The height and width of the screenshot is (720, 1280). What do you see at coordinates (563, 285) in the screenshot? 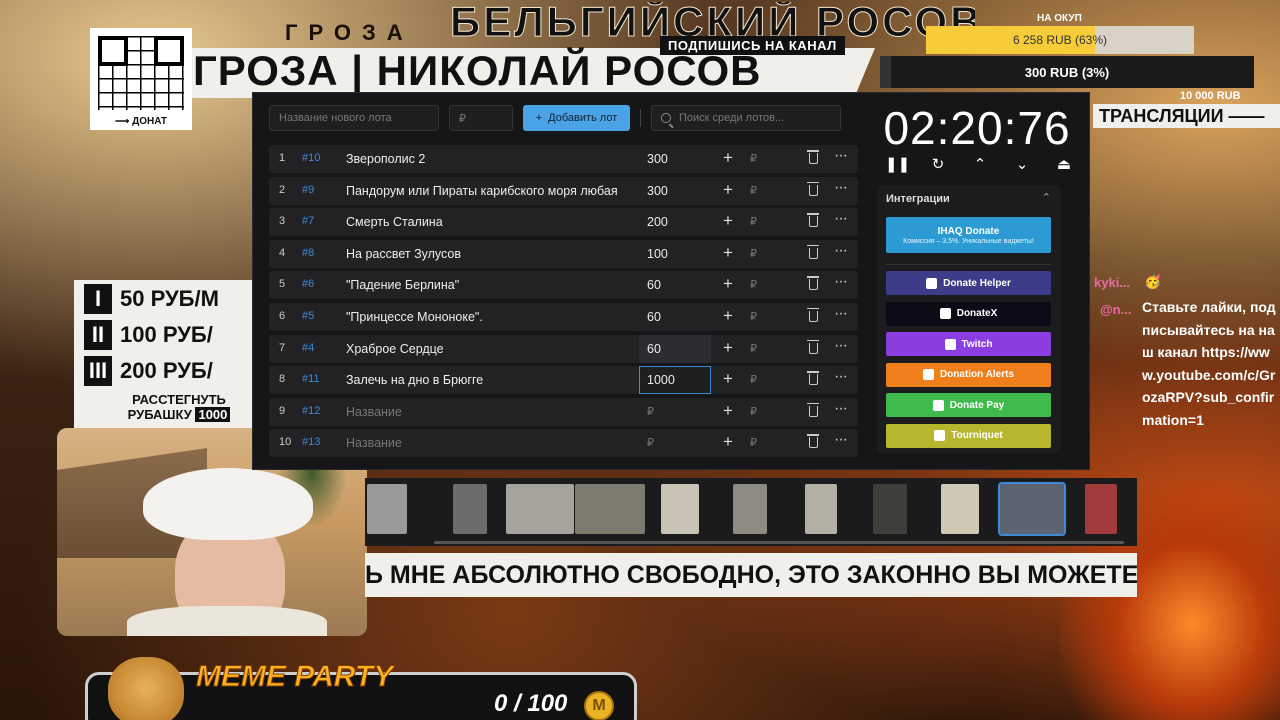
I see `lot-row: 5 #6 "Падение Берлина" 60 + ₽ ···` at bounding box center [563, 285].